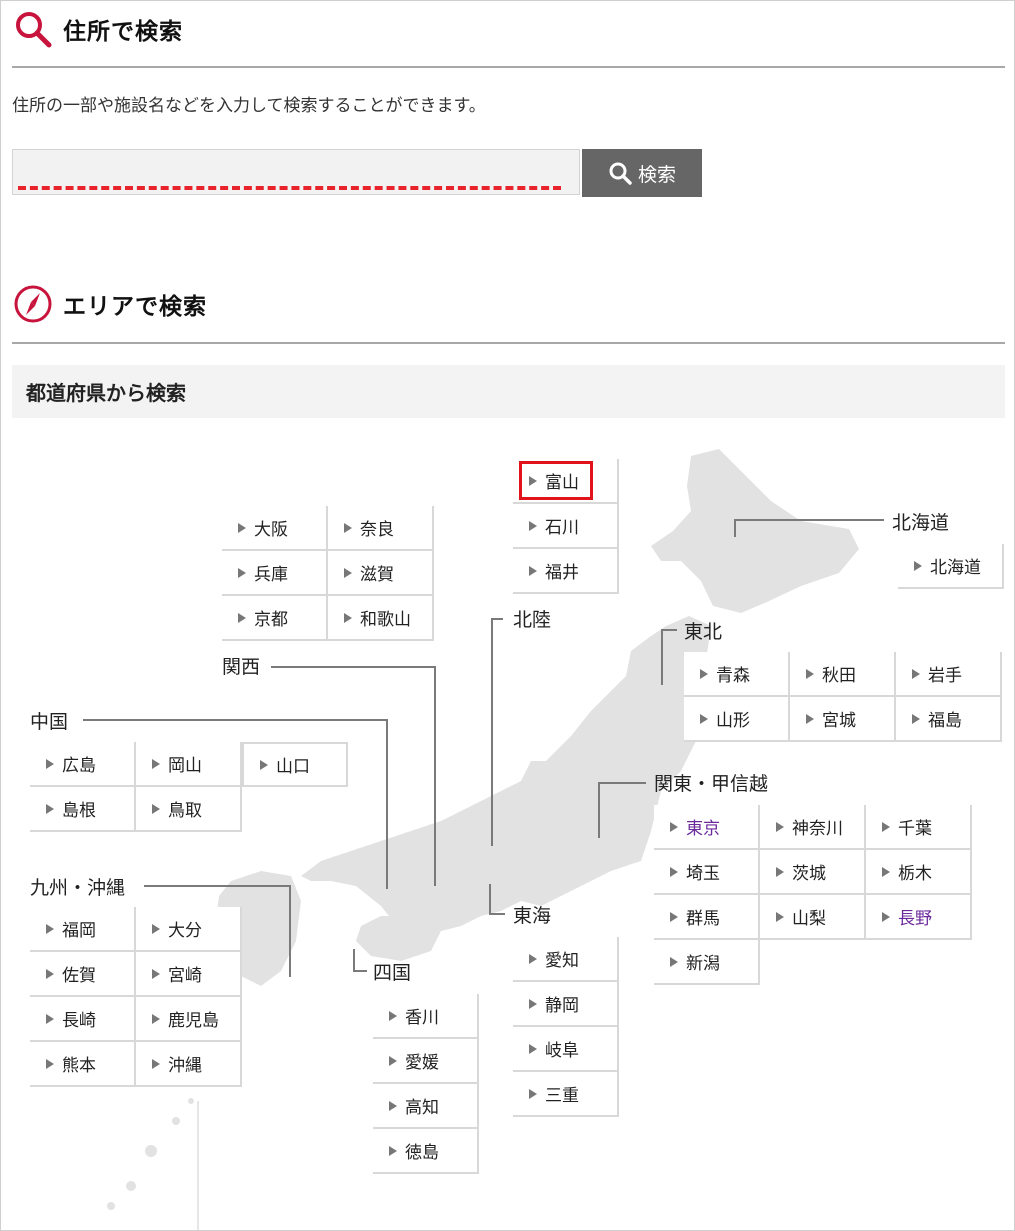 This screenshot has width=1015, height=1231. I want to click on prefecture-link: 三重, so click(566, 1094).